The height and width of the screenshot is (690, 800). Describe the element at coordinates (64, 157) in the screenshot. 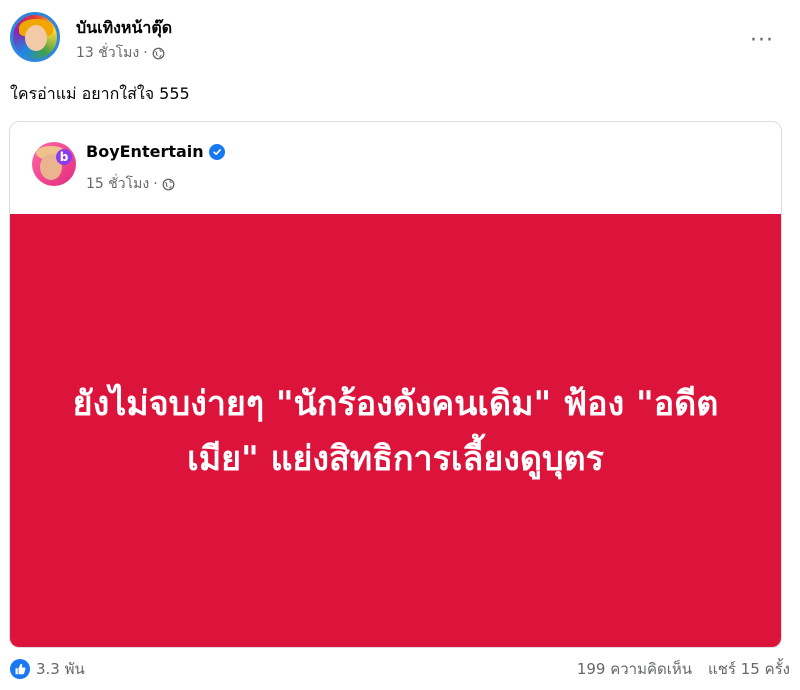

I see `avatar-logo-badge: b` at that location.